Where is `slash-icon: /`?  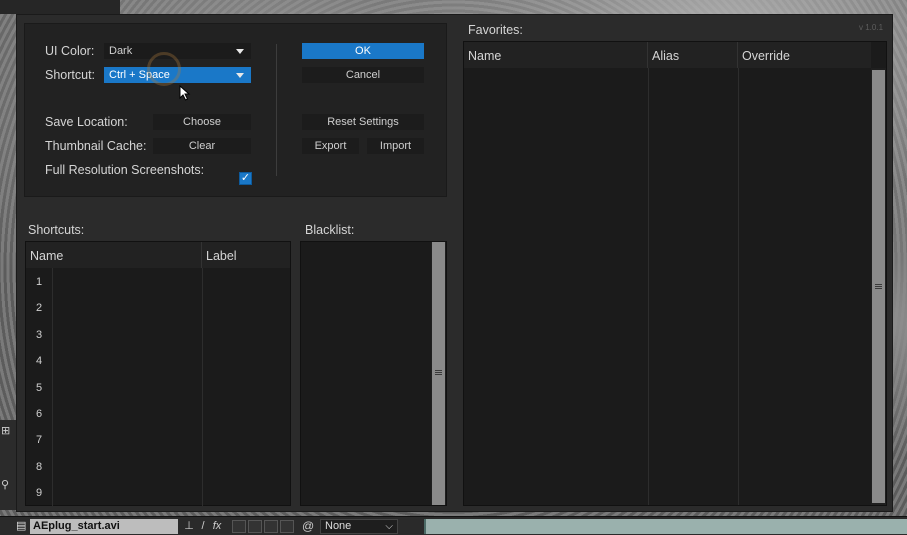
slash-icon: / is located at coordinates (203, 526).